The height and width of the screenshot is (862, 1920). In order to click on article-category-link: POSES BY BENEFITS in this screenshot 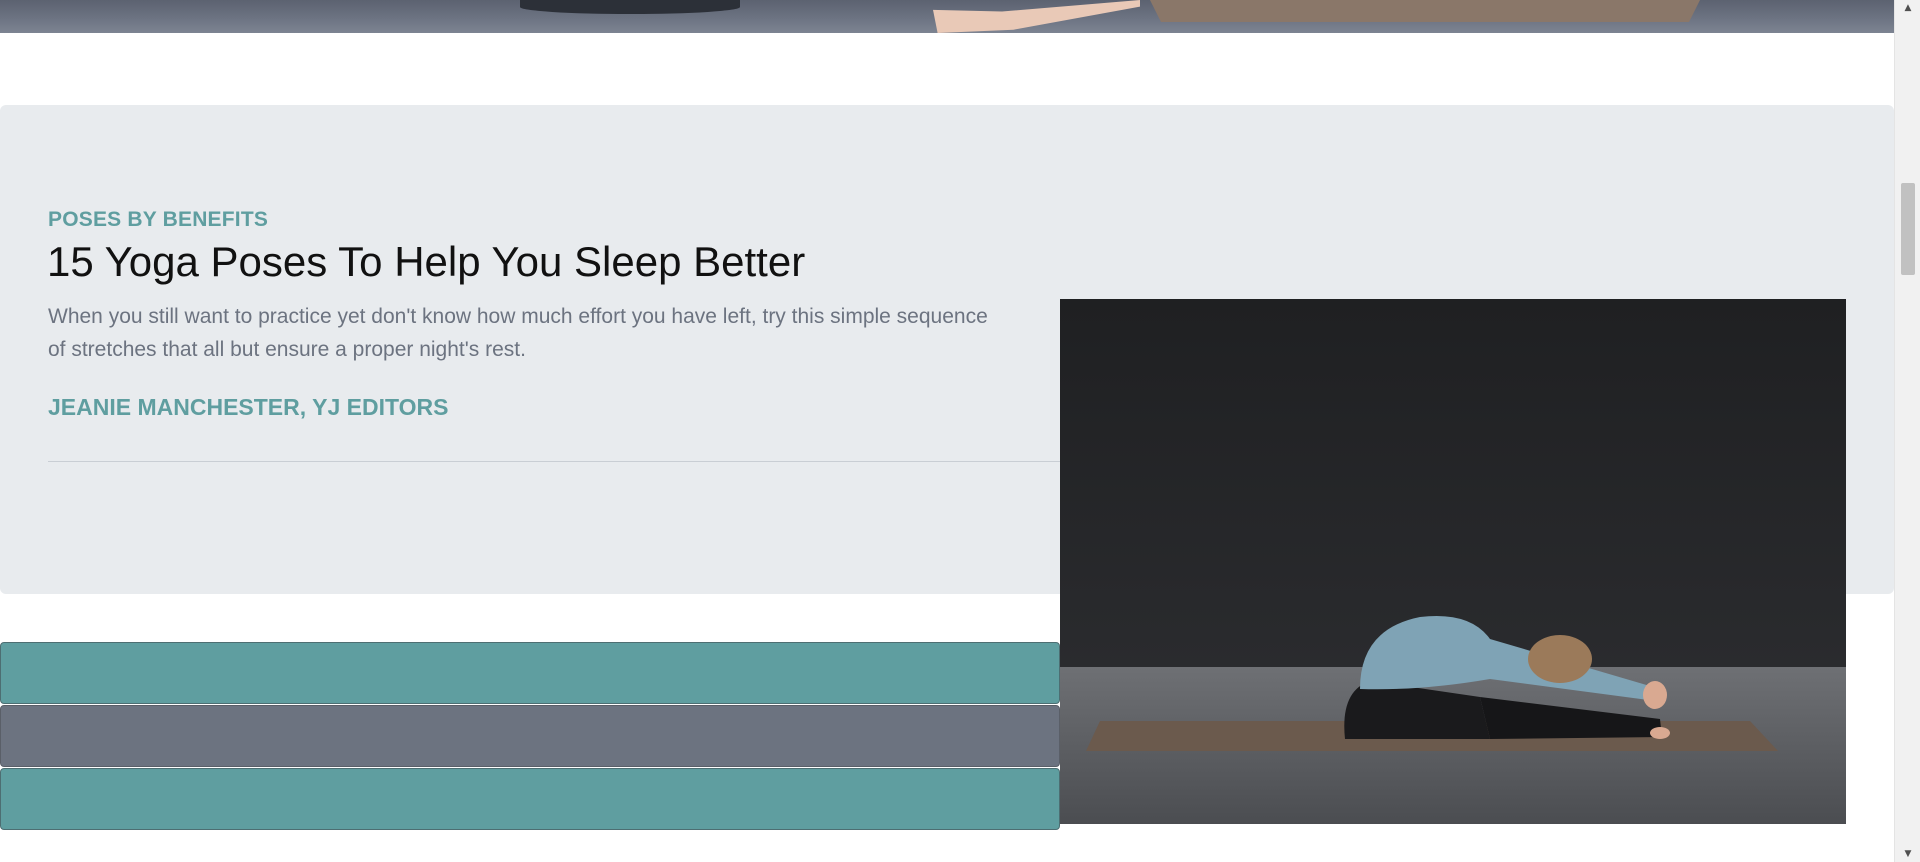, I will do `click(158, 220)`.